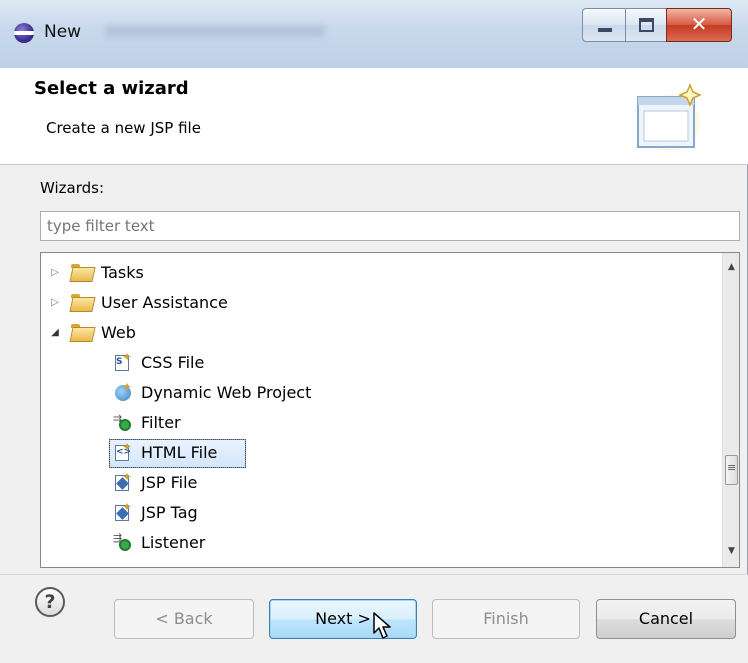 The image size is (748, 663). Describe the element at coordinates (169, 512) in the screenshot. I see `tree-item-label: JSP Tag` at that location.